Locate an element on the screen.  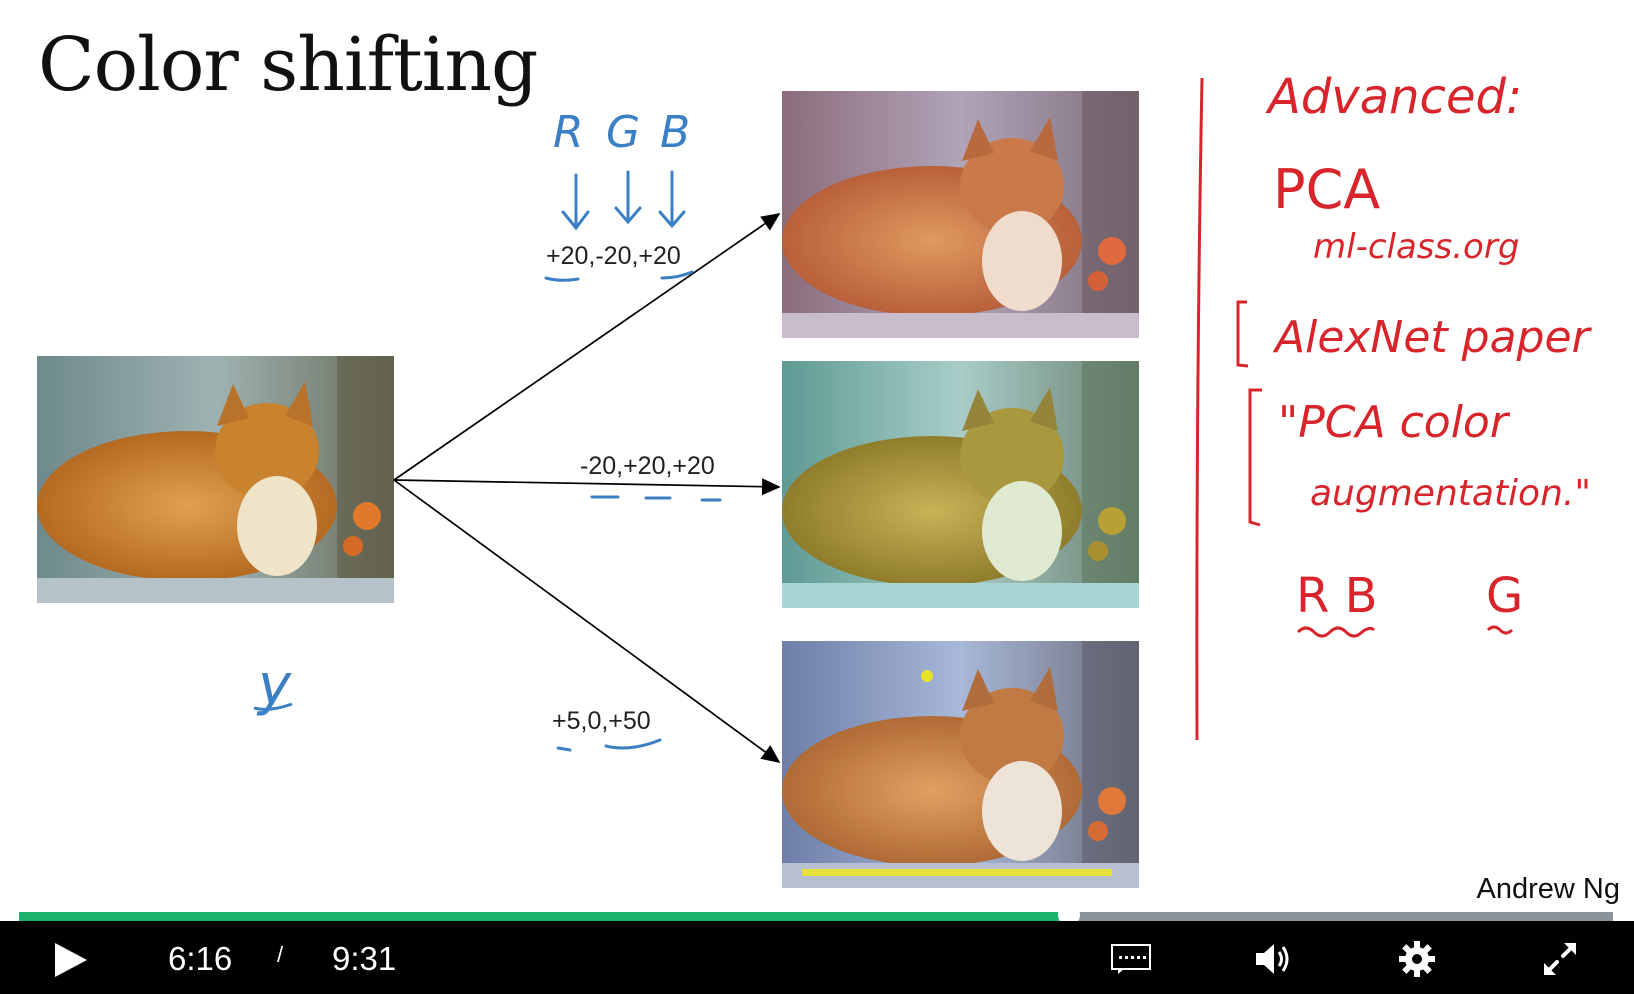
red-divider is located at coordinates (1199, 409).